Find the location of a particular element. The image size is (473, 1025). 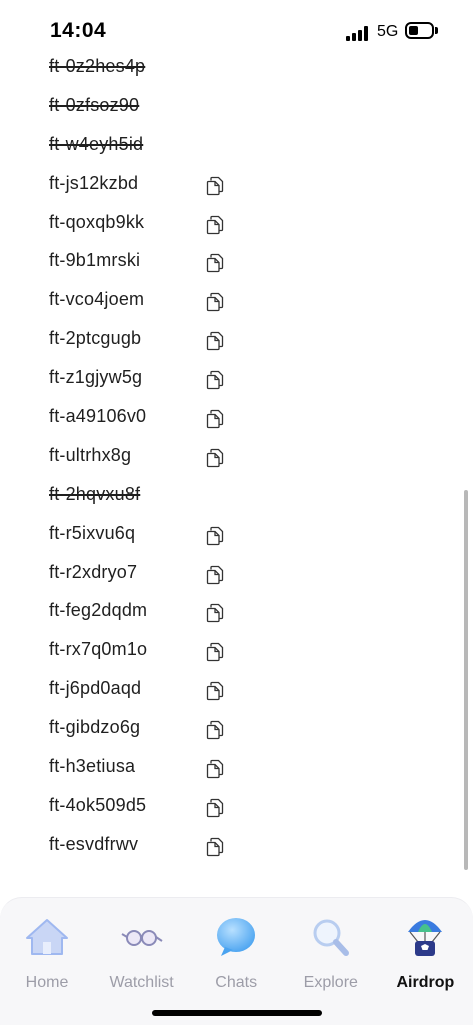

status-time: 14:04 is located at coordinates (78, 30).